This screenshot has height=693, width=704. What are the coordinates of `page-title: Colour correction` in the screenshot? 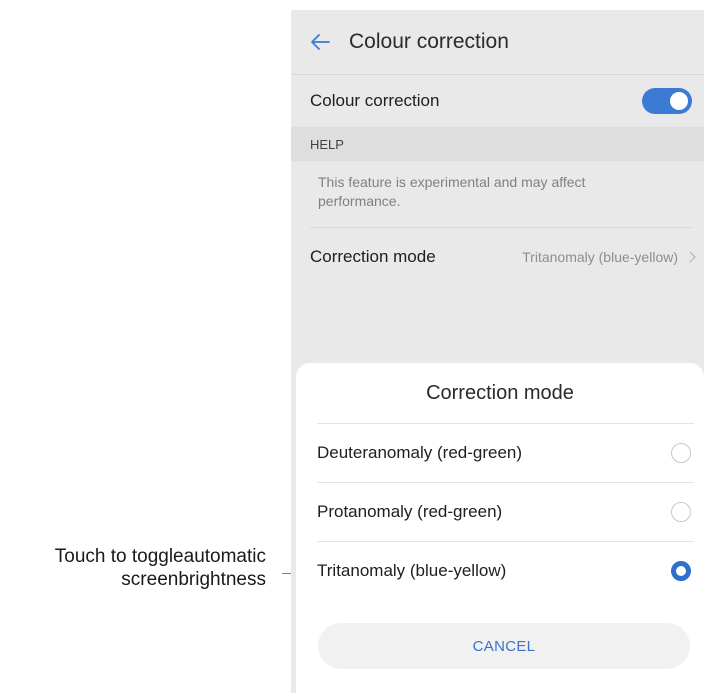 It's located at (429, 41).